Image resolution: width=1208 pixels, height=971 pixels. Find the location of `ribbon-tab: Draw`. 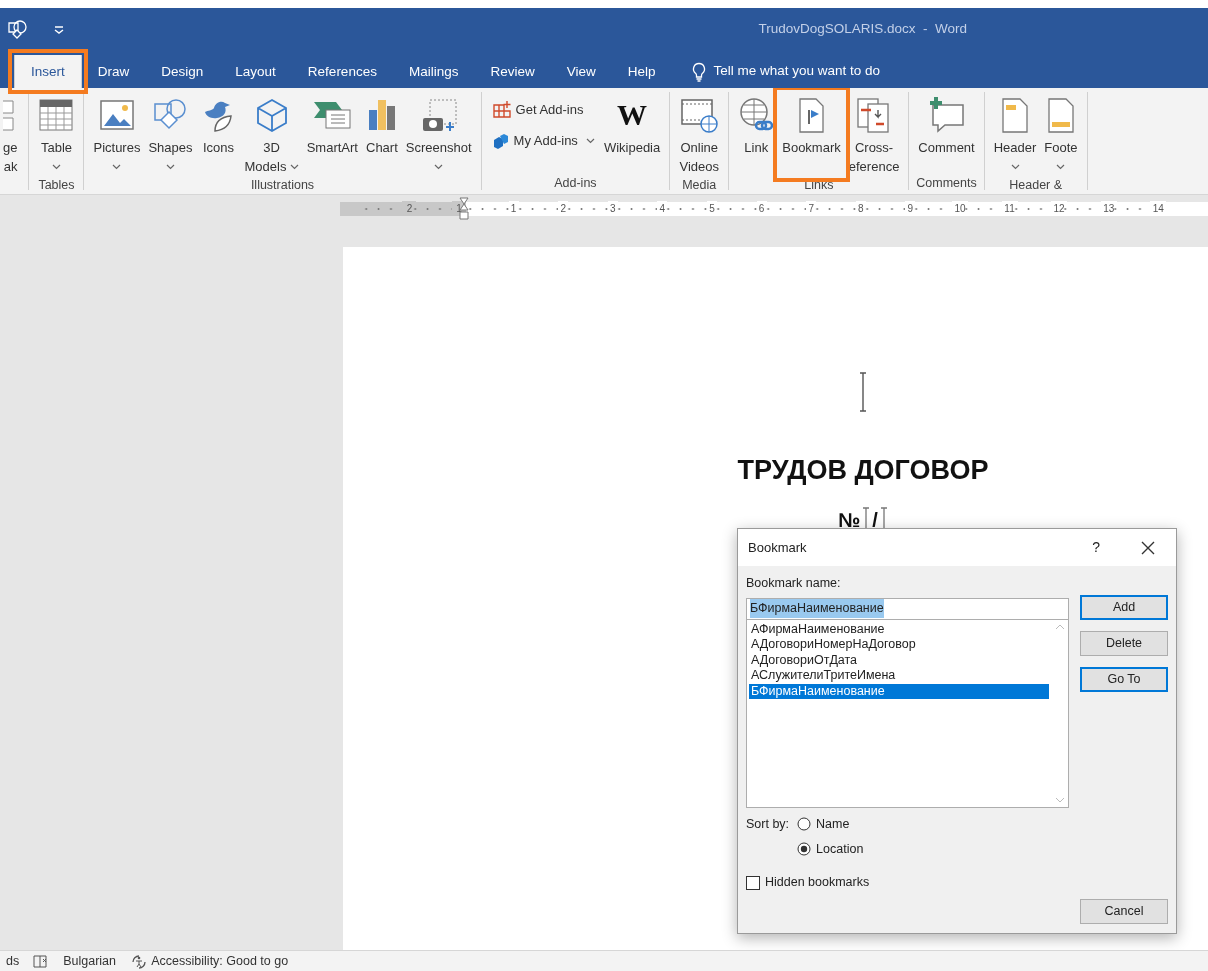

ribbon-tab: Draw is located at coordinates (113, 71).